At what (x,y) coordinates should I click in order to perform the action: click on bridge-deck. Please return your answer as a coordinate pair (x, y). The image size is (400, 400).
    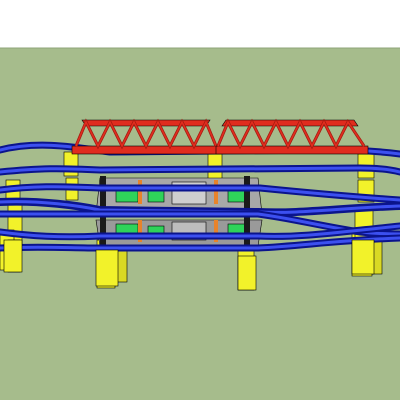
    Looking at the image, I should click on (292, 150).